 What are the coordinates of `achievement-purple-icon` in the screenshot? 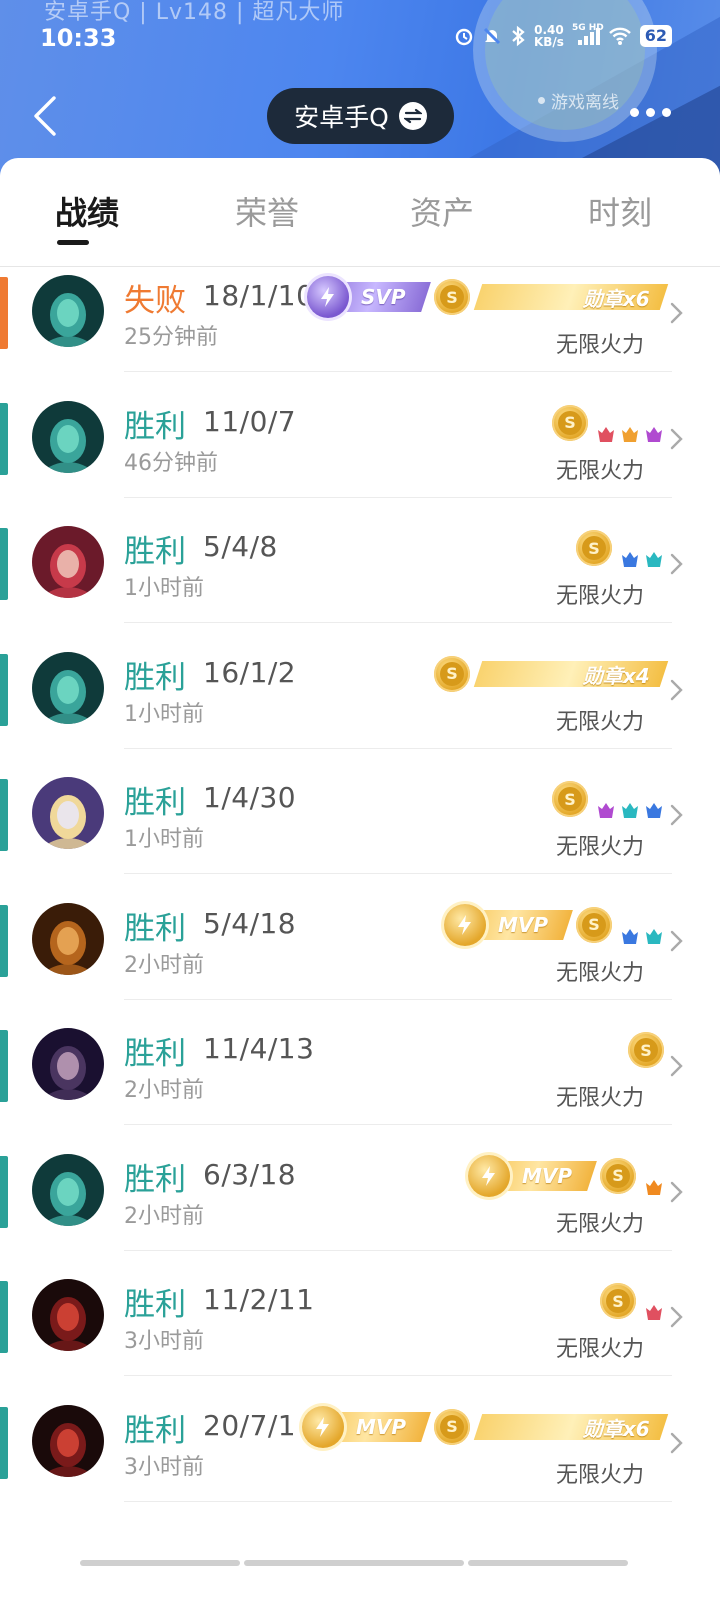 It's located at (606, 810).